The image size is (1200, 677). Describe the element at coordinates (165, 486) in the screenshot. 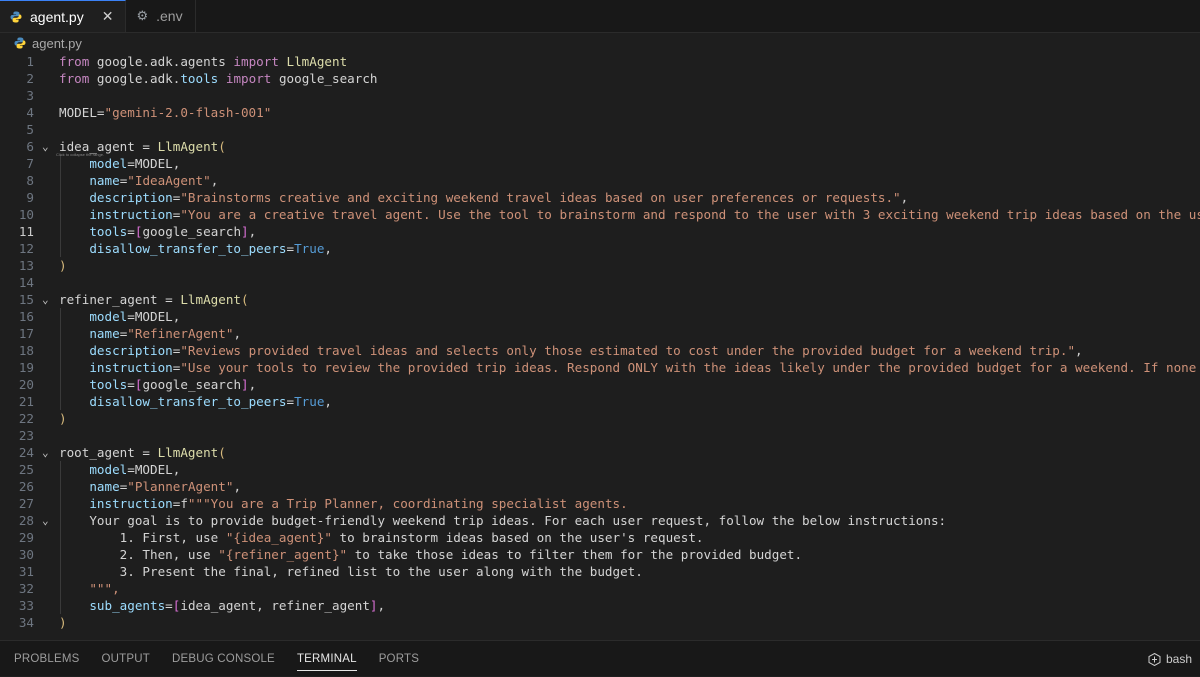

I see `code-text: name="PlannerAgent",` at that location.